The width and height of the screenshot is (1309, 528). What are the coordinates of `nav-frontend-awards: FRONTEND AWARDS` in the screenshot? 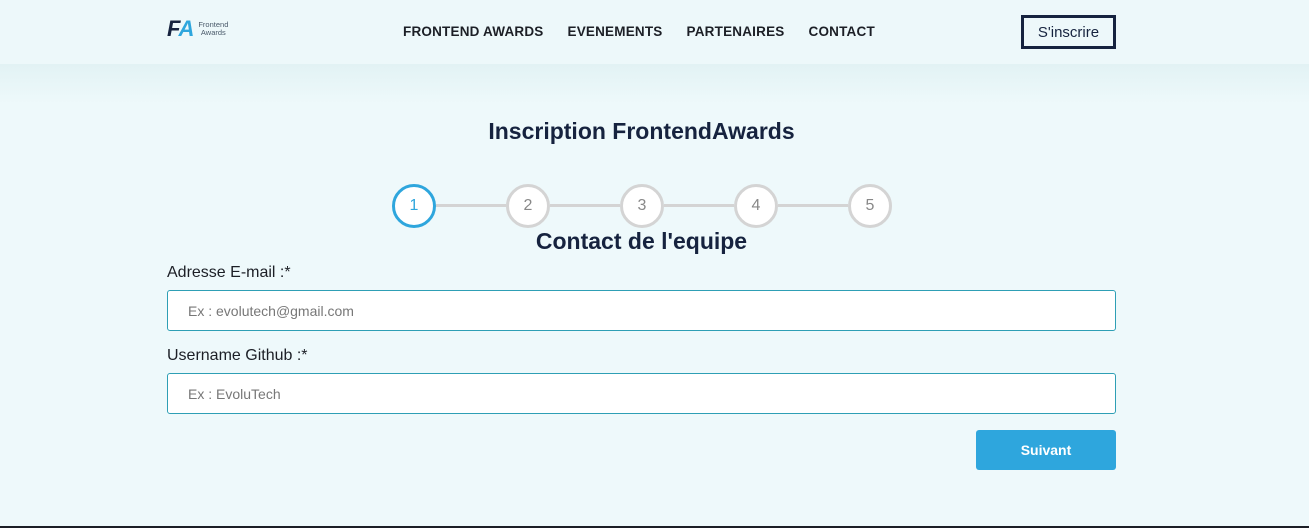 It's located at (473, 31).